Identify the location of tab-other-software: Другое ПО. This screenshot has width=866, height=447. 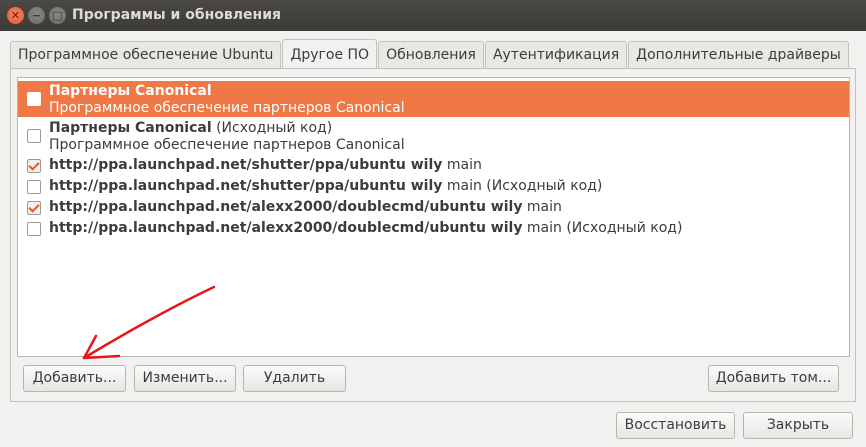
(330, 53).